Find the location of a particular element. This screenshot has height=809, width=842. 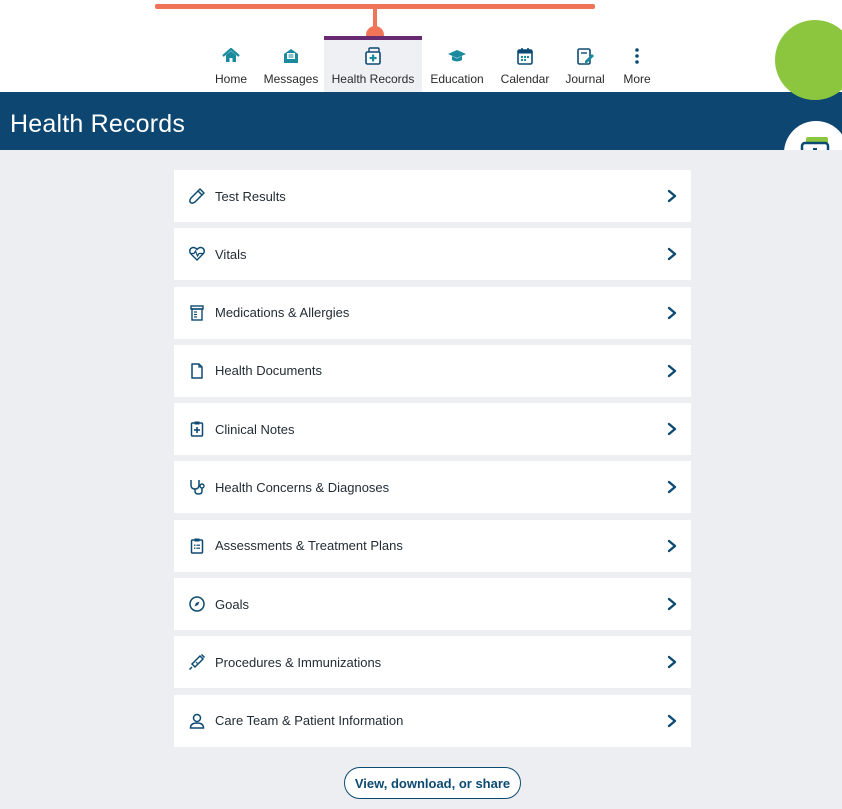

journal-pencil-icon is located at coordinates (585, 56).